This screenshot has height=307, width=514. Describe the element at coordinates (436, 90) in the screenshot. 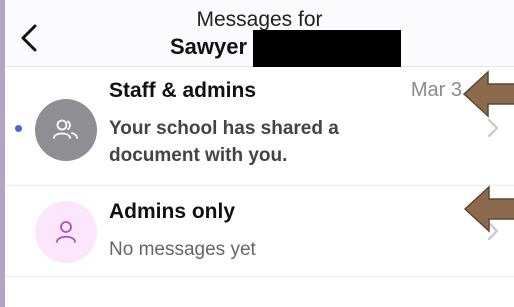

I see `conversation-date: Mar 3` at that location.